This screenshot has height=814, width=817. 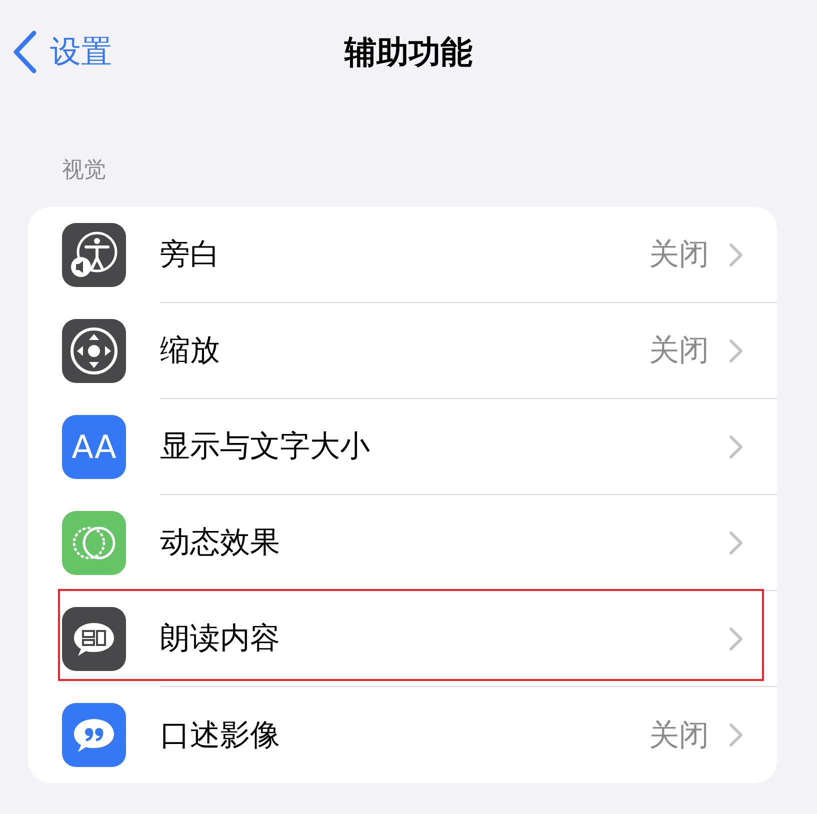 What do you see at coordinates (402, 735) in the screenshot?
I see `settings-row: 口述影像 关闭` at bounding box center [402, 735].